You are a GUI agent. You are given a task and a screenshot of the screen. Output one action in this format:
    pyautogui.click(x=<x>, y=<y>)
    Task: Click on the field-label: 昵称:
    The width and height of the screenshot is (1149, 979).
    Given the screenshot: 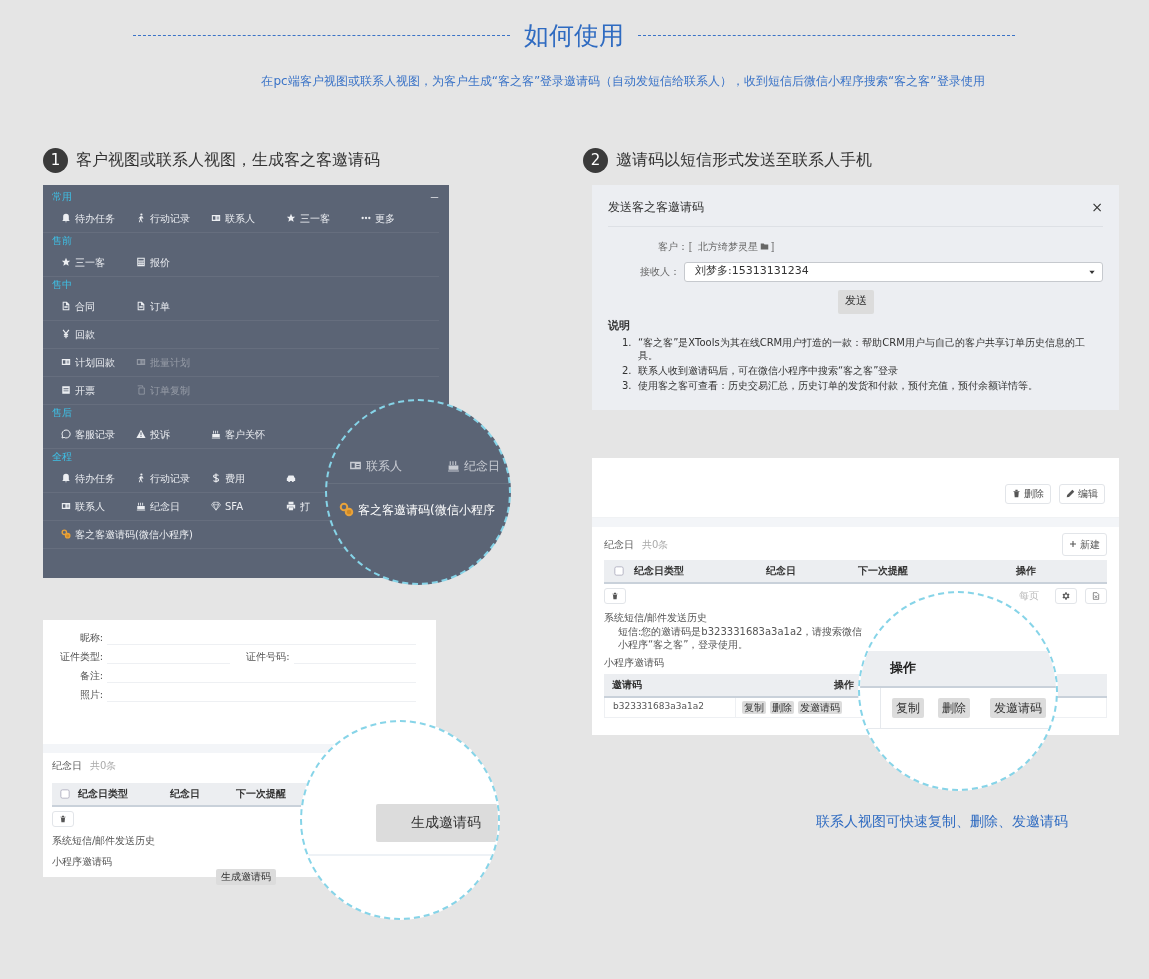 What is the action you would take?
    pyautogui.click(x=91, y=637)
    